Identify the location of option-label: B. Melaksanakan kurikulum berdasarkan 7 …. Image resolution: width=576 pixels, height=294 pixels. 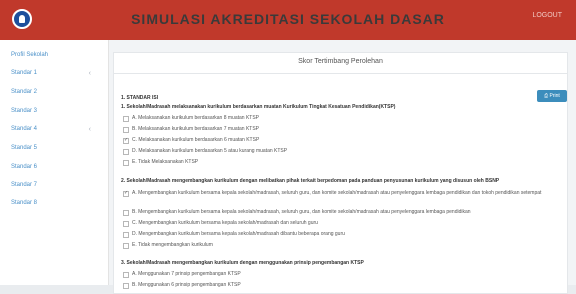
(196, 129).